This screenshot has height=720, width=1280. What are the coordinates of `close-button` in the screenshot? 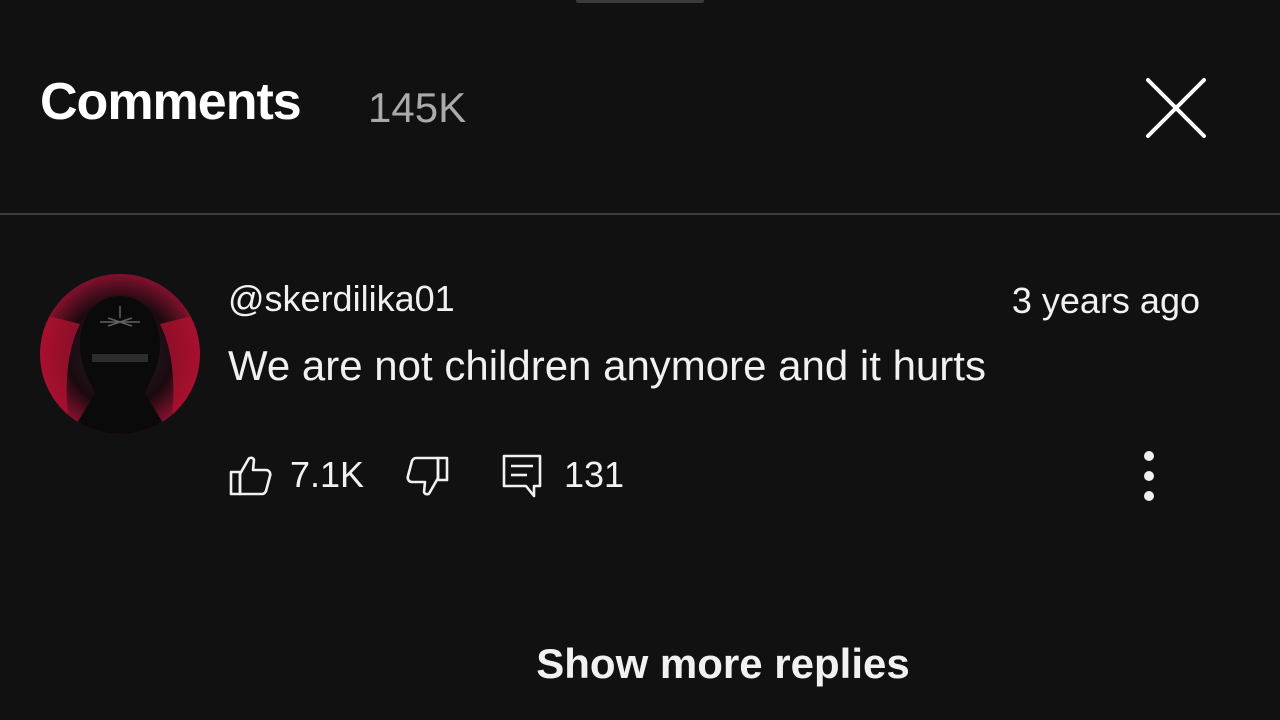 It's located at (1176, 108).